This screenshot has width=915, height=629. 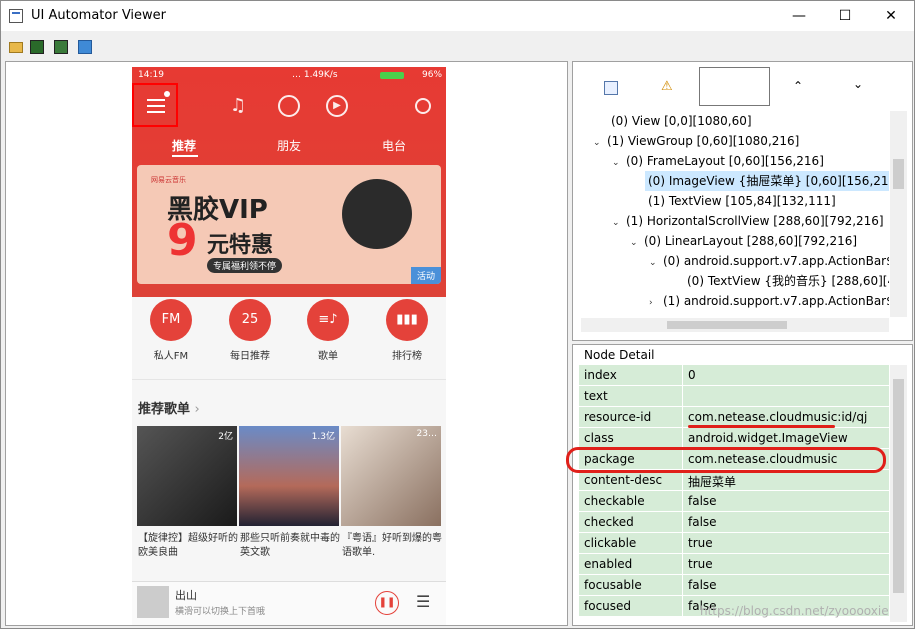 I want to click on minimize-button: —, so click(x=799, y=16).